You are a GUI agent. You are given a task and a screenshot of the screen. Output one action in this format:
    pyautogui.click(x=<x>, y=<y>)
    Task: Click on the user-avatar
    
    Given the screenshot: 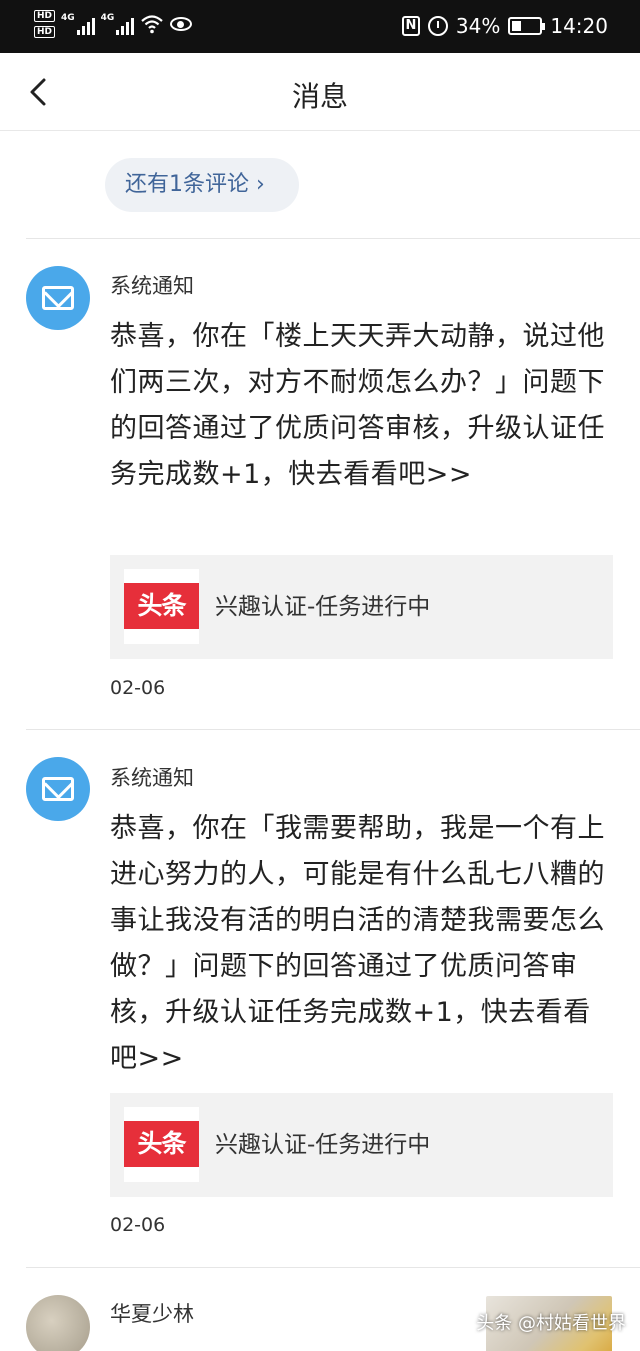 What is the action you would take?
    pyautogui.click(x=58, y=1323)
    